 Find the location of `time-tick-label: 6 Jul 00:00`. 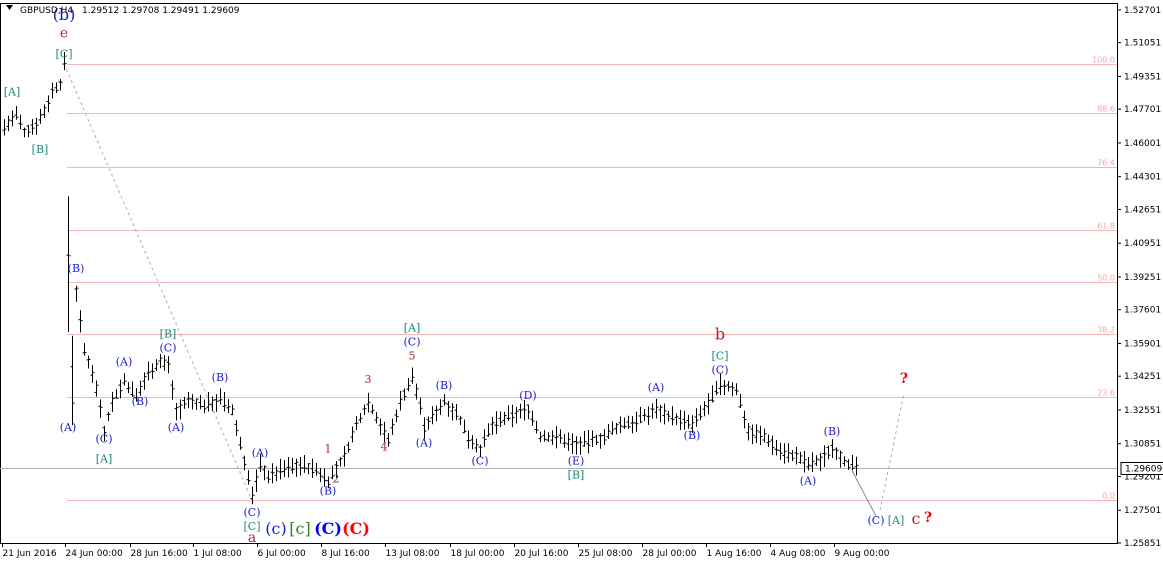

time-tick-label: 6 Jul 00:00 is located at coordinates (282, 554).